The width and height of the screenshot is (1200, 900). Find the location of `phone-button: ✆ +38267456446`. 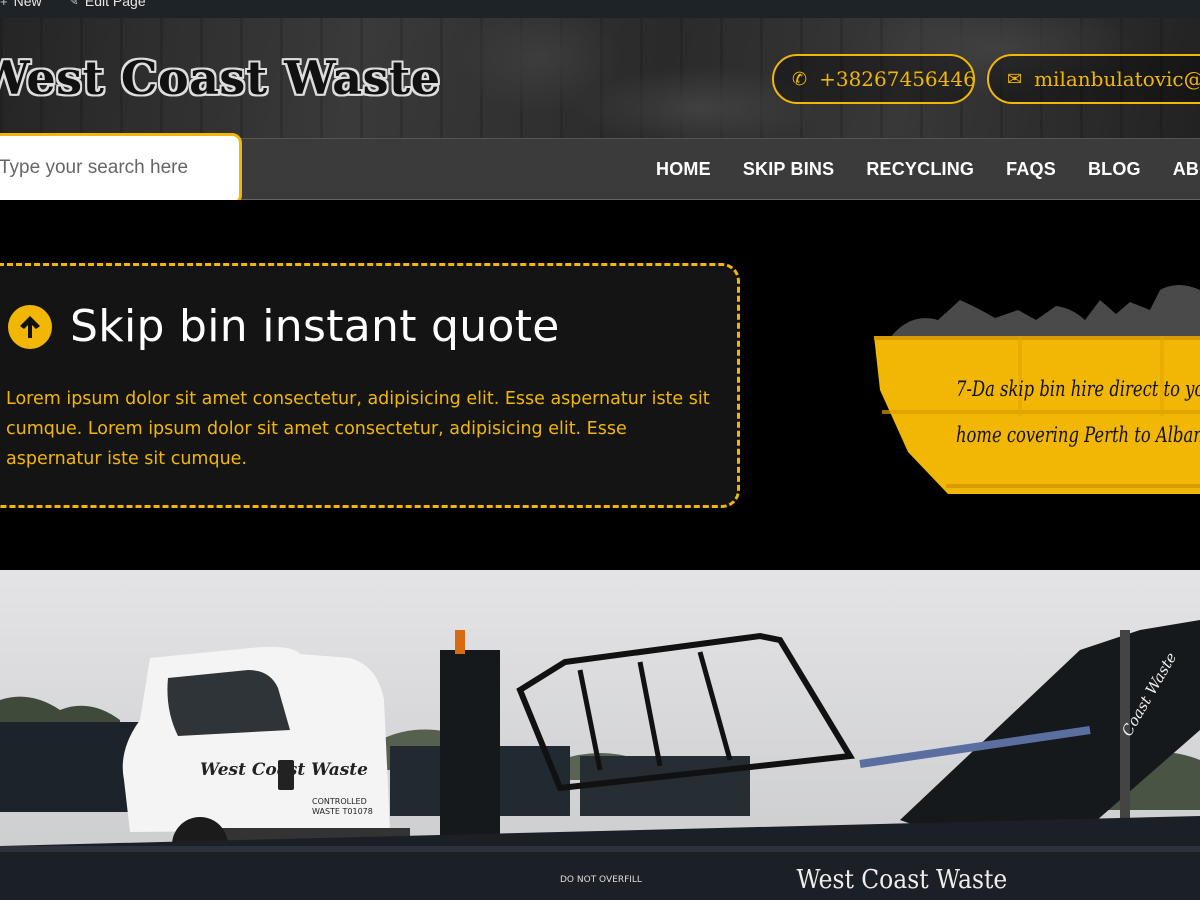

phone-button: ✆ +38267456446 is located at coordinates (873, 79).